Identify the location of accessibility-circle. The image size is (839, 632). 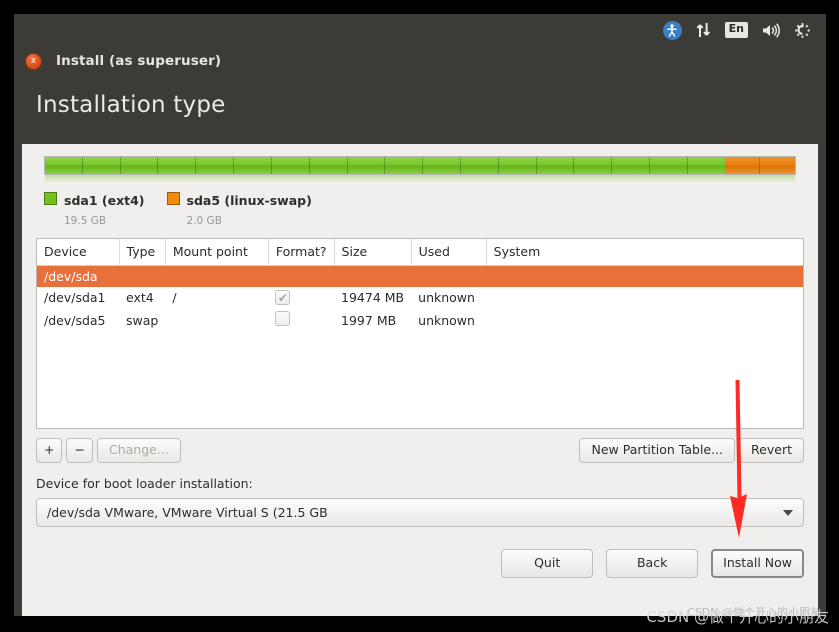
(672, 30).